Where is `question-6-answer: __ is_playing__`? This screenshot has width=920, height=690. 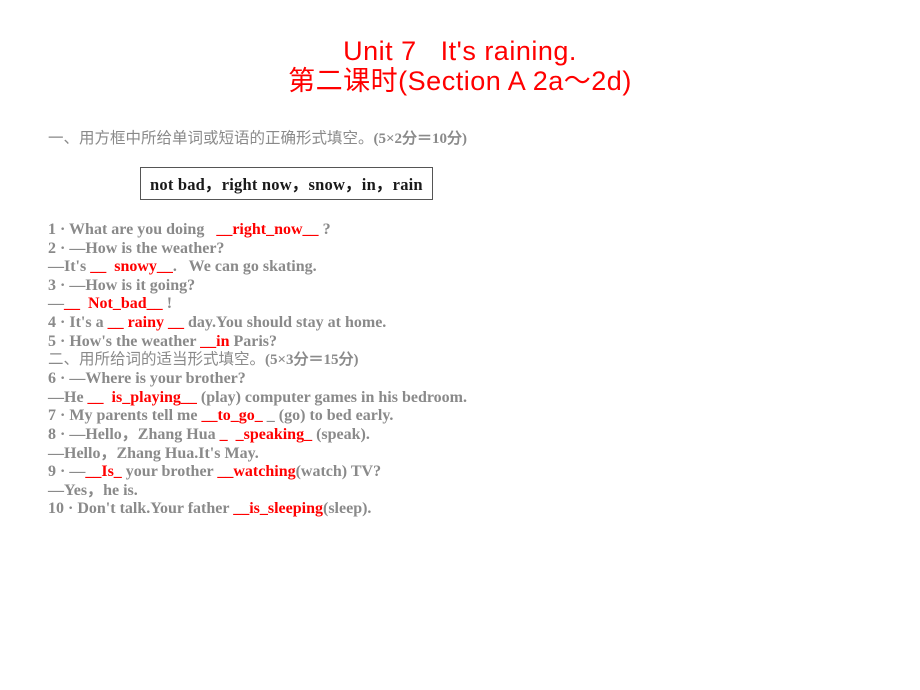 question-6-answer: __ is_playing__ is located at coordinates (142, 397).